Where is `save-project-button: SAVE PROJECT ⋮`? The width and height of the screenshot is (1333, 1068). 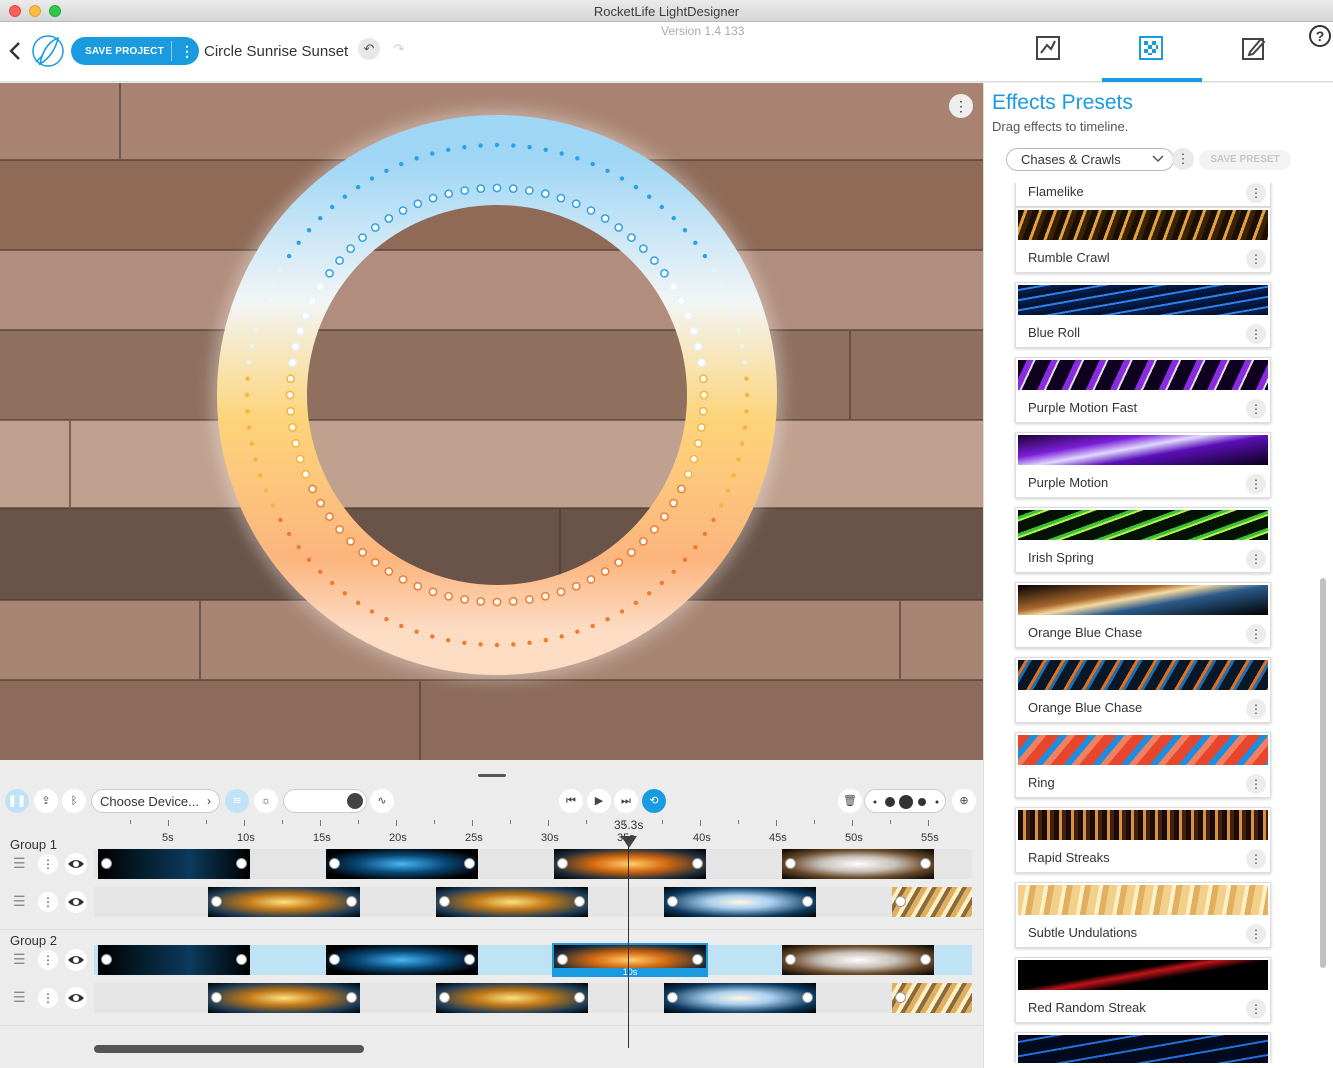
save-project-button: SAVE PROJECT ⋮ is located at coordinates (135, 51).